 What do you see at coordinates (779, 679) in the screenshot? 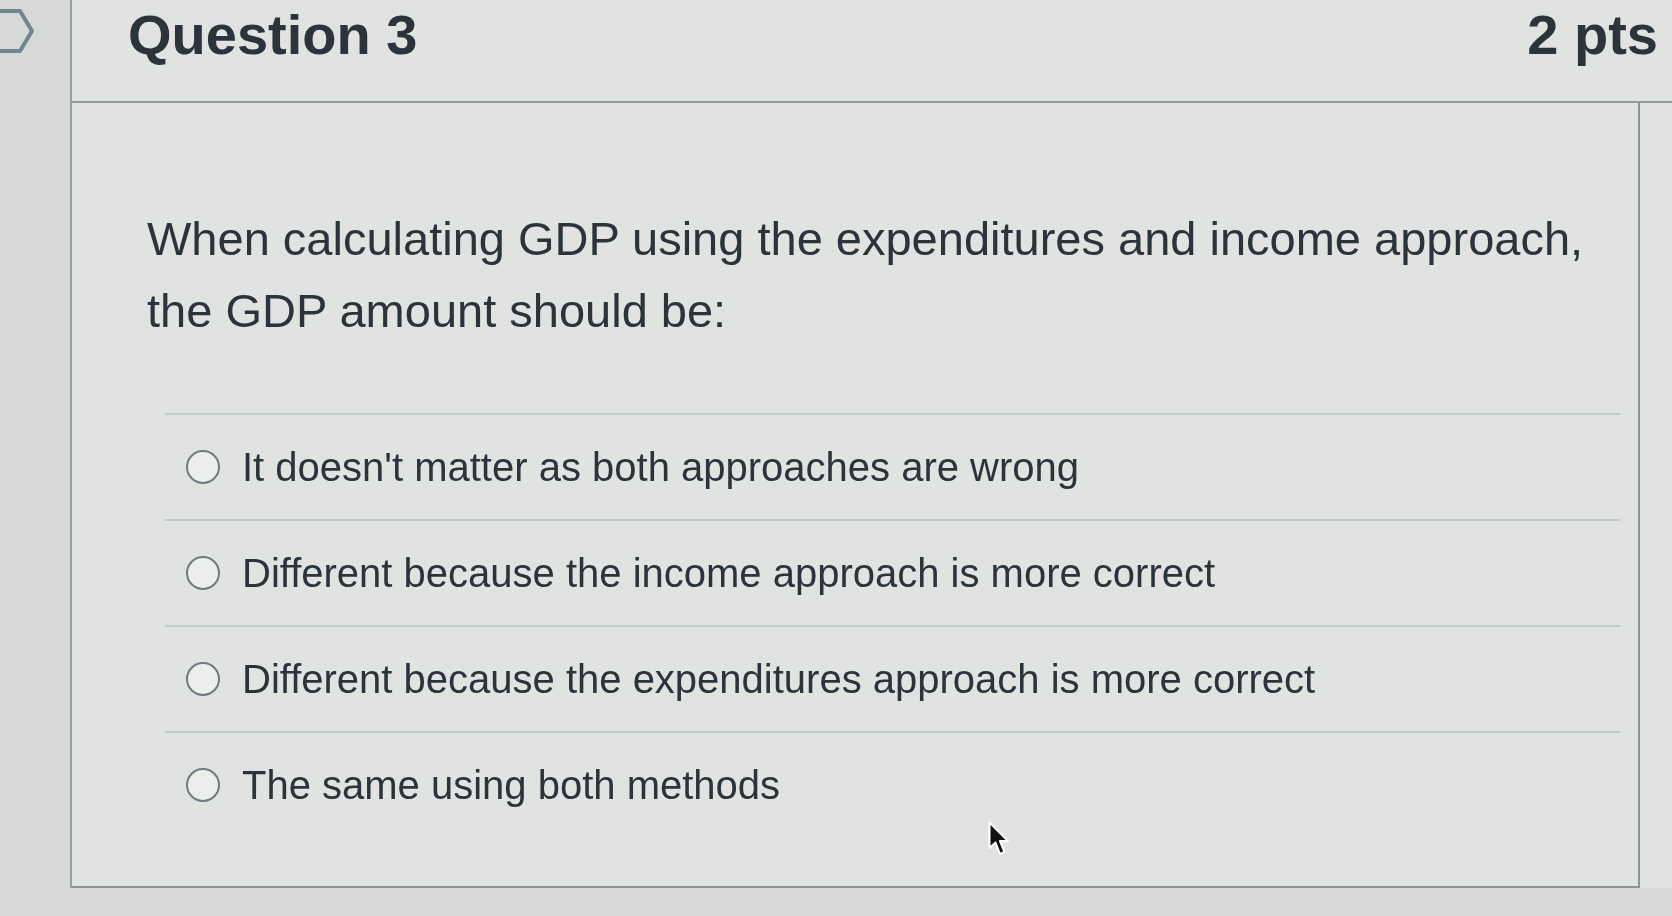
I see `answer-text: Different because the expenditures approach is more correct` at bounding box center [779, 679].